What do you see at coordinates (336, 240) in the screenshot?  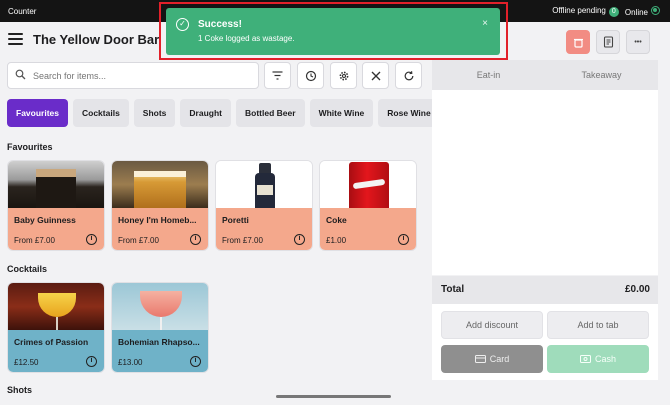 I see `product-price: £1.00` at bounding box center [336, 240].